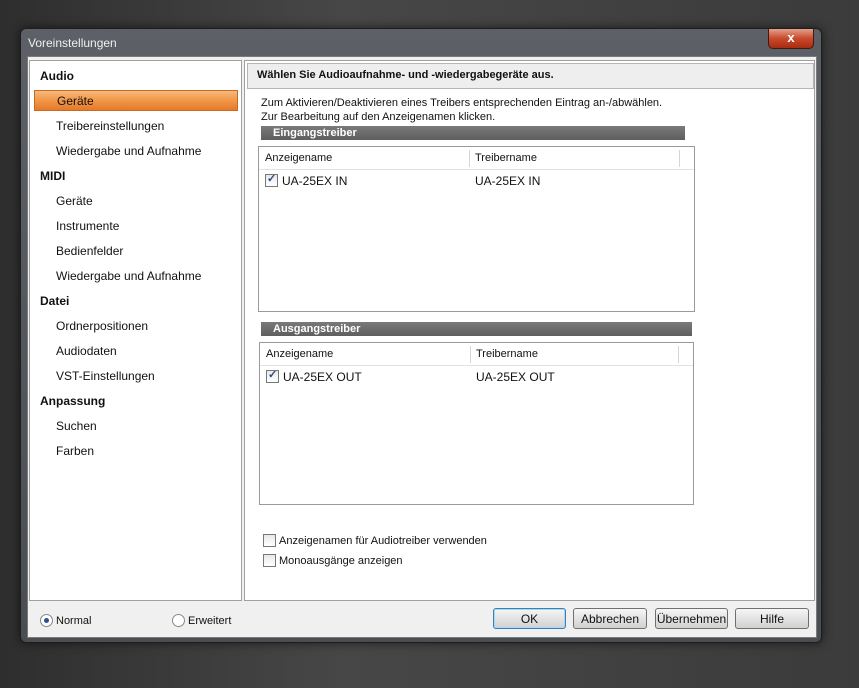 This screenshot has height=688, width=859. I want to click on use-display-names-label: Anzeigenamen für Audiotreiber verwenden, so click(383, 541).